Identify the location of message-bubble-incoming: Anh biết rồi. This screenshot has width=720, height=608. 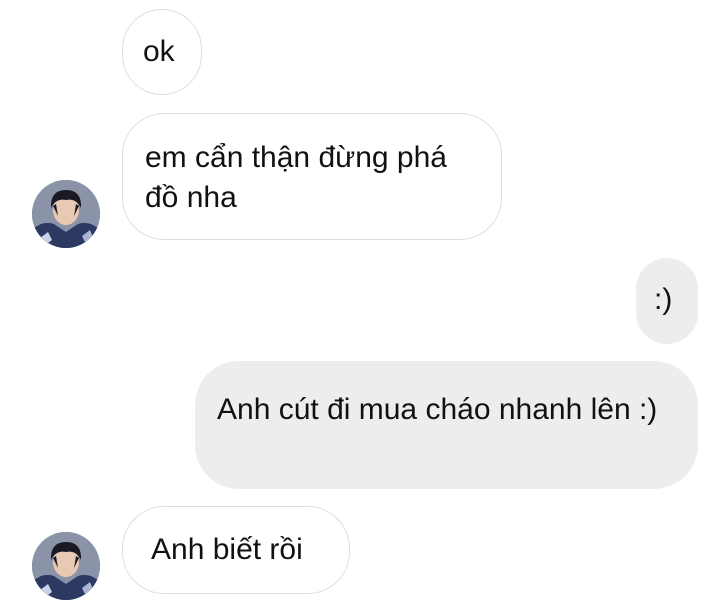
(236, 550).